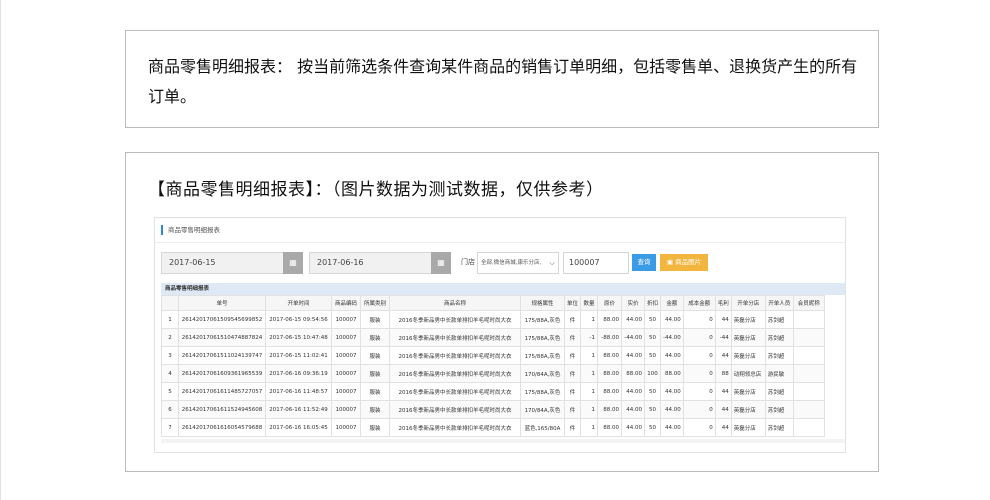 The height and width of the screenshot is (500, 990). Describe the element at coordinates (222, 427) in the screenshot. I see `table-cell: 26142017061616054579688` at that location.